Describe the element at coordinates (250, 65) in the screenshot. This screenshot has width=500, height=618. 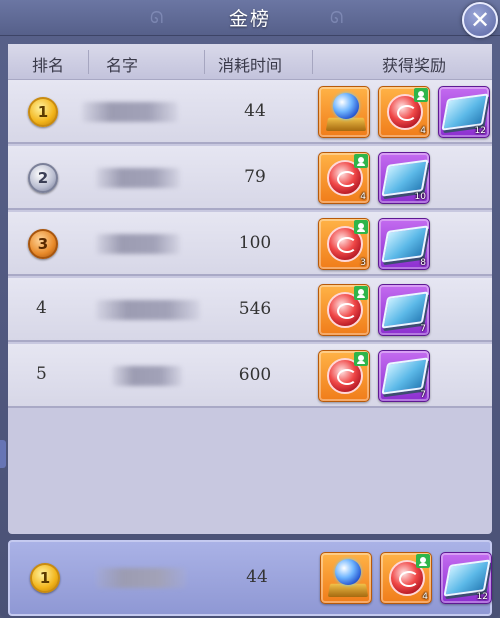
I see `header-time: 消耗时间` at that location.